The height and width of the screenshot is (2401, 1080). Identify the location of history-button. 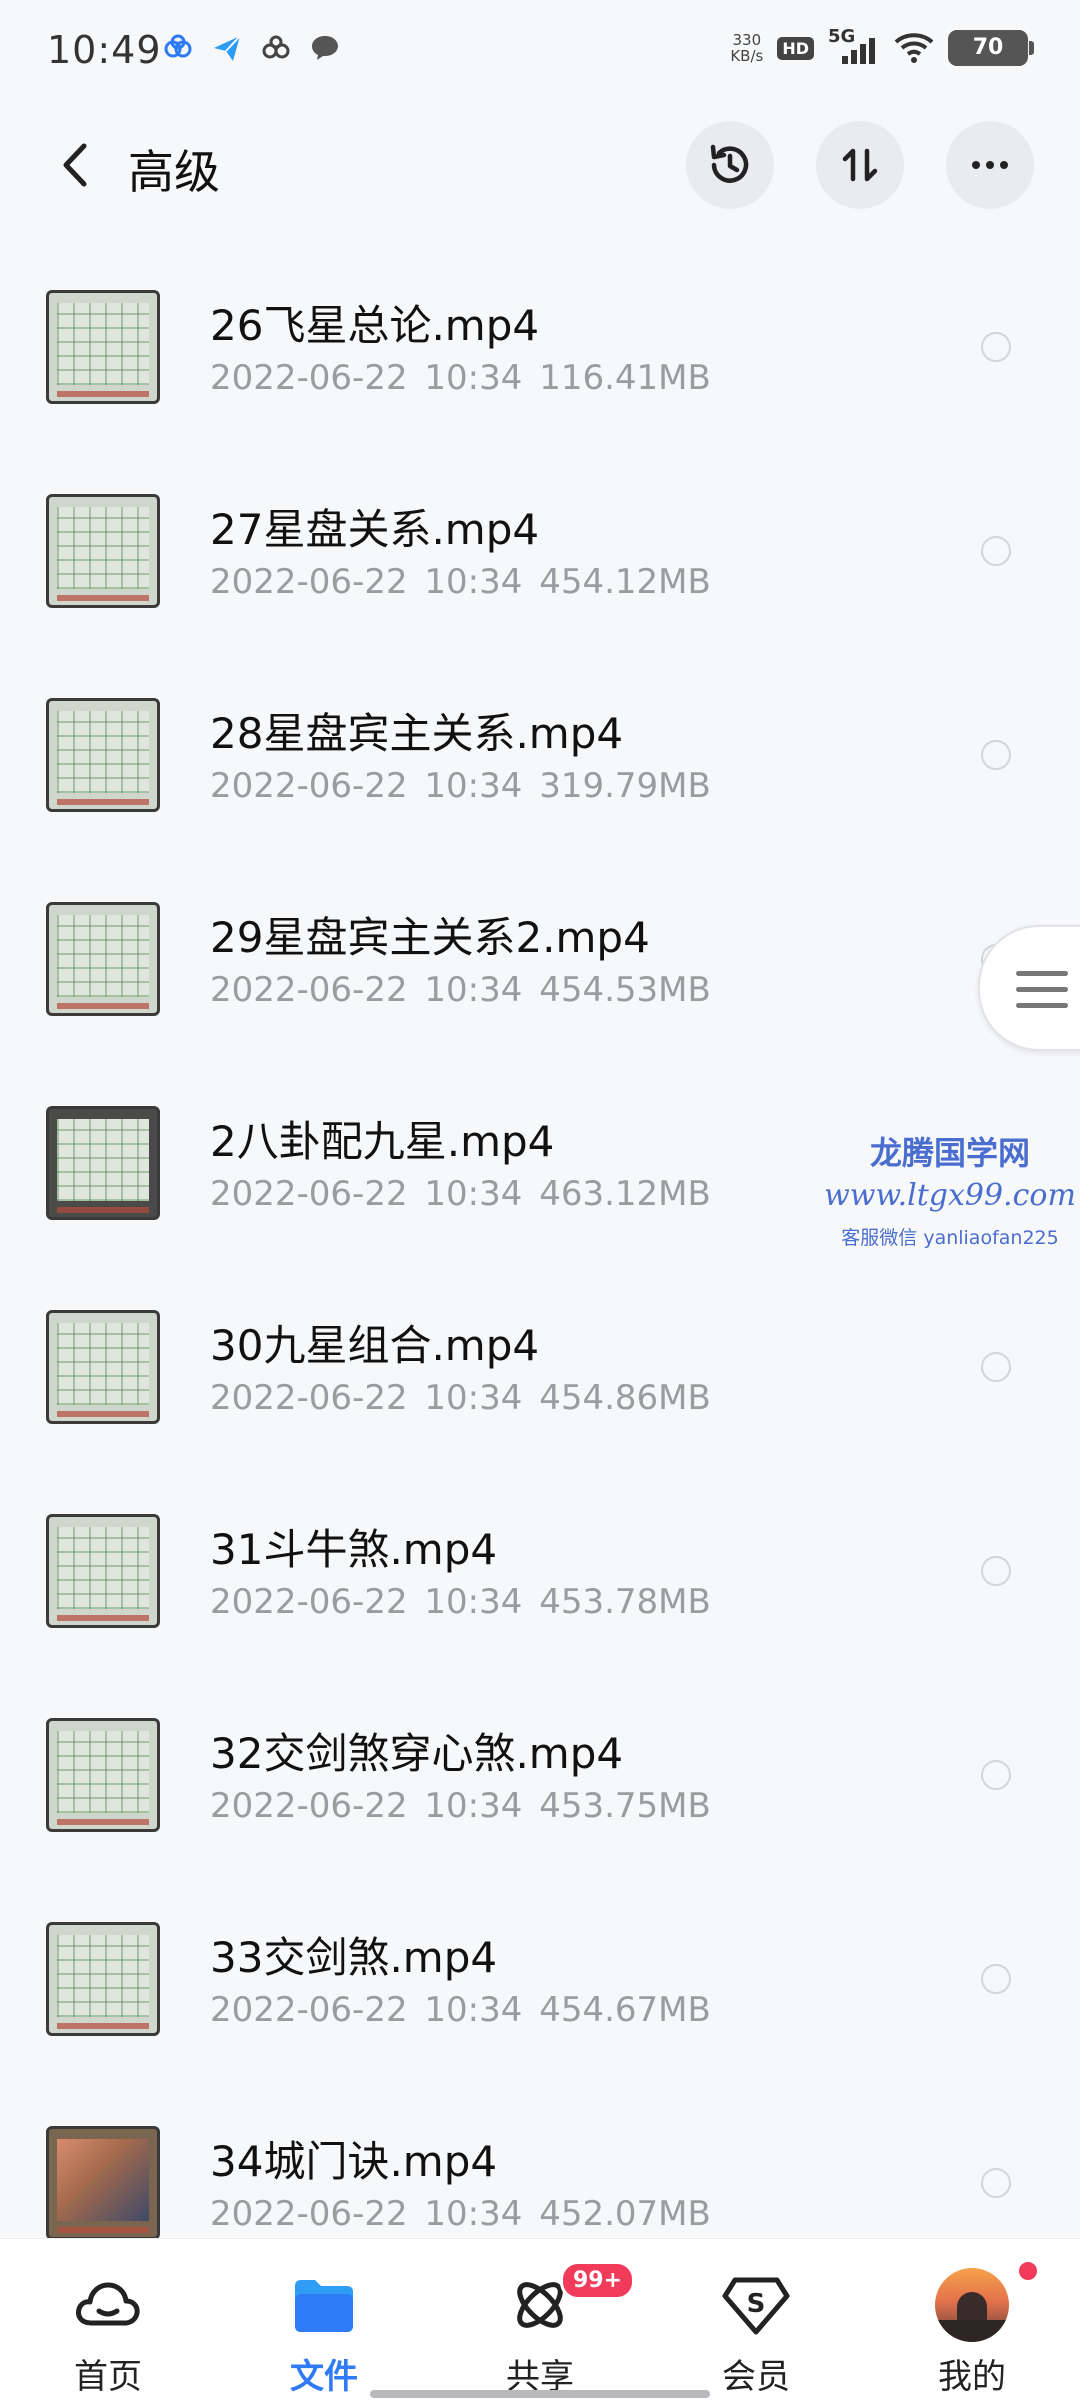
(730, 165).